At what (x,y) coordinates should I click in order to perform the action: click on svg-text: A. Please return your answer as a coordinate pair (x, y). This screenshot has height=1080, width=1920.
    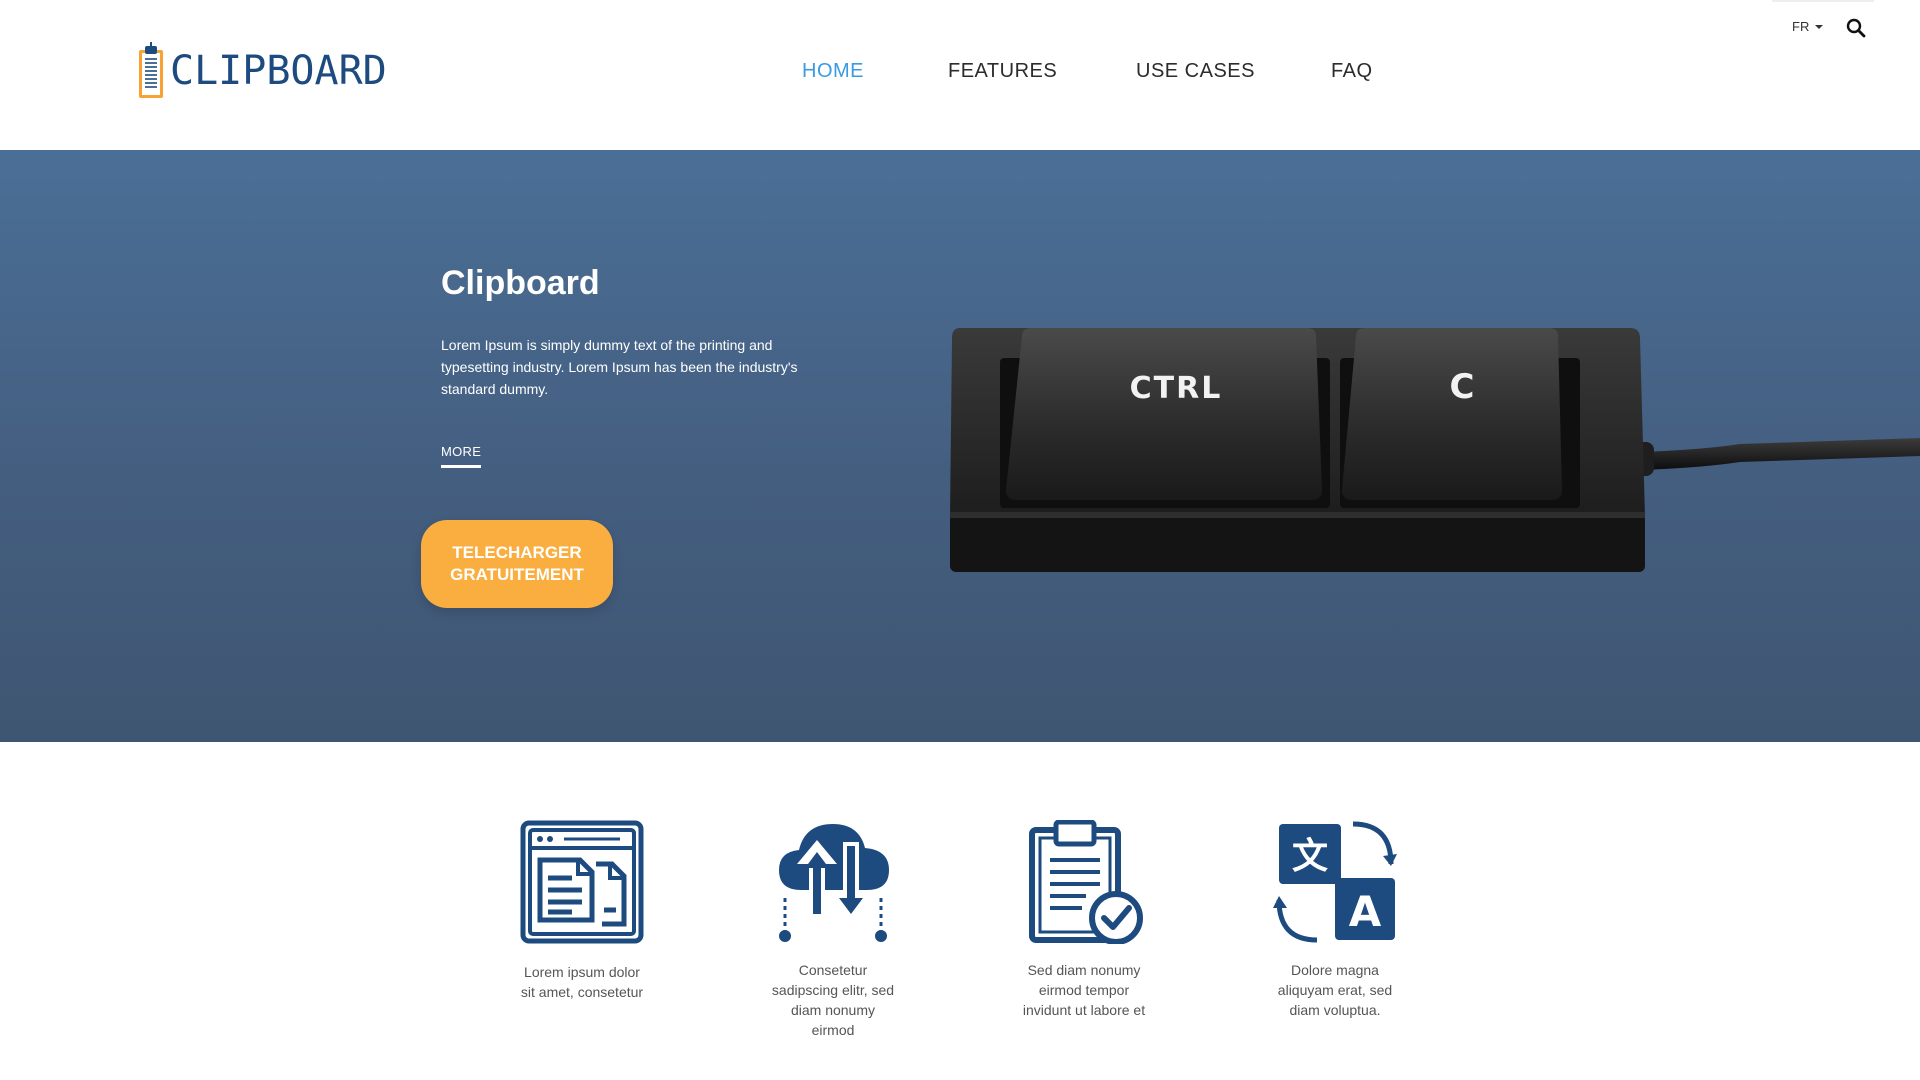
    Looking at the image, I should click on (1365, 911).